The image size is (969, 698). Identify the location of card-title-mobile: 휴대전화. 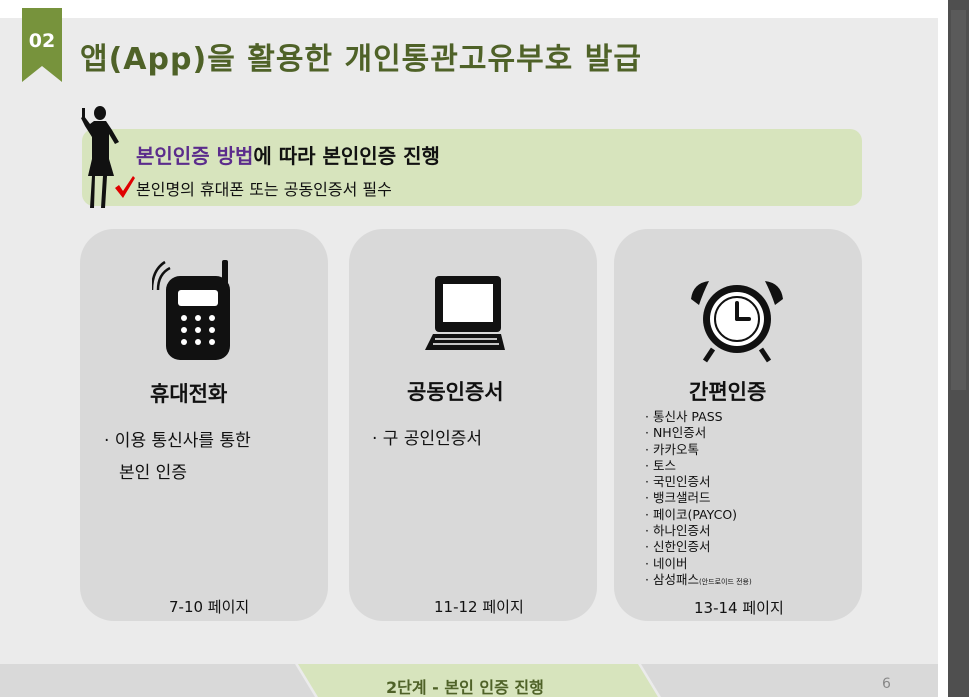
(189, 394).